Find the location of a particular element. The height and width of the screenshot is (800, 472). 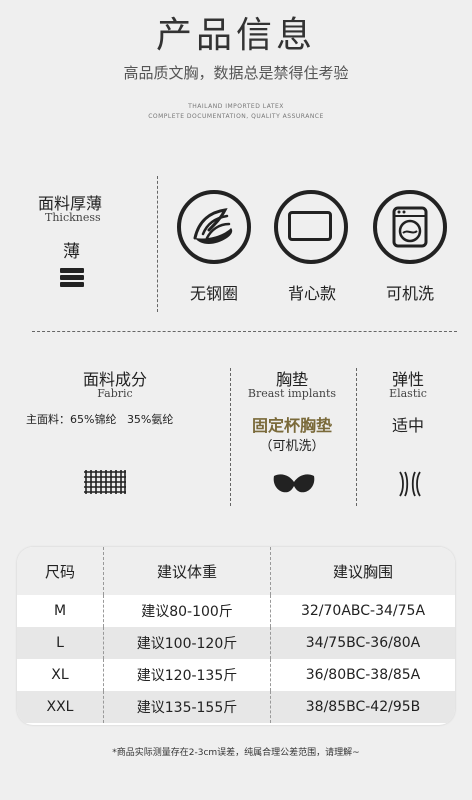

cell-weight: 建议80-100斤 is located at coordinates (187, 611).